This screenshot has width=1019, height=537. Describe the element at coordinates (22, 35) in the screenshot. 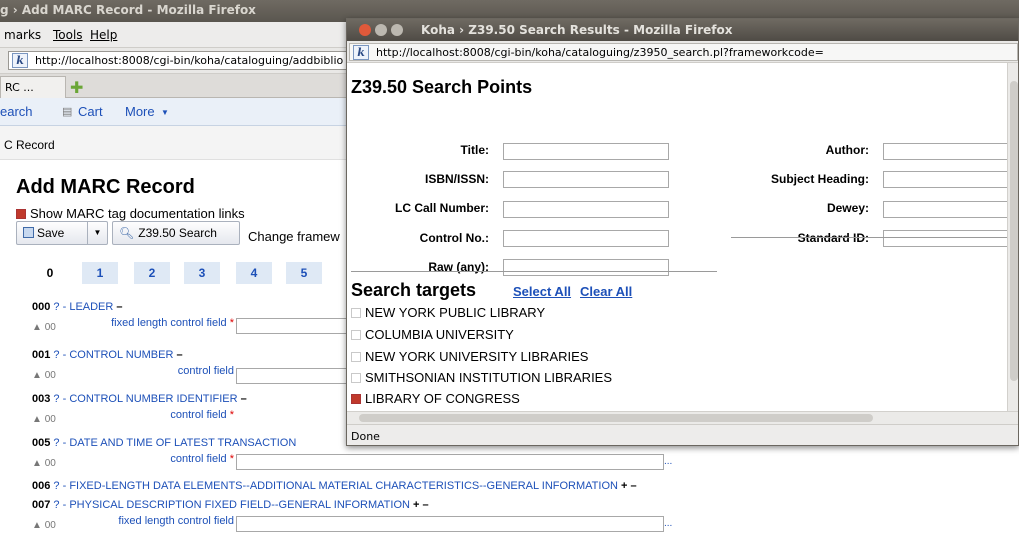

I see `menu-bookmarks: marks` at that location.